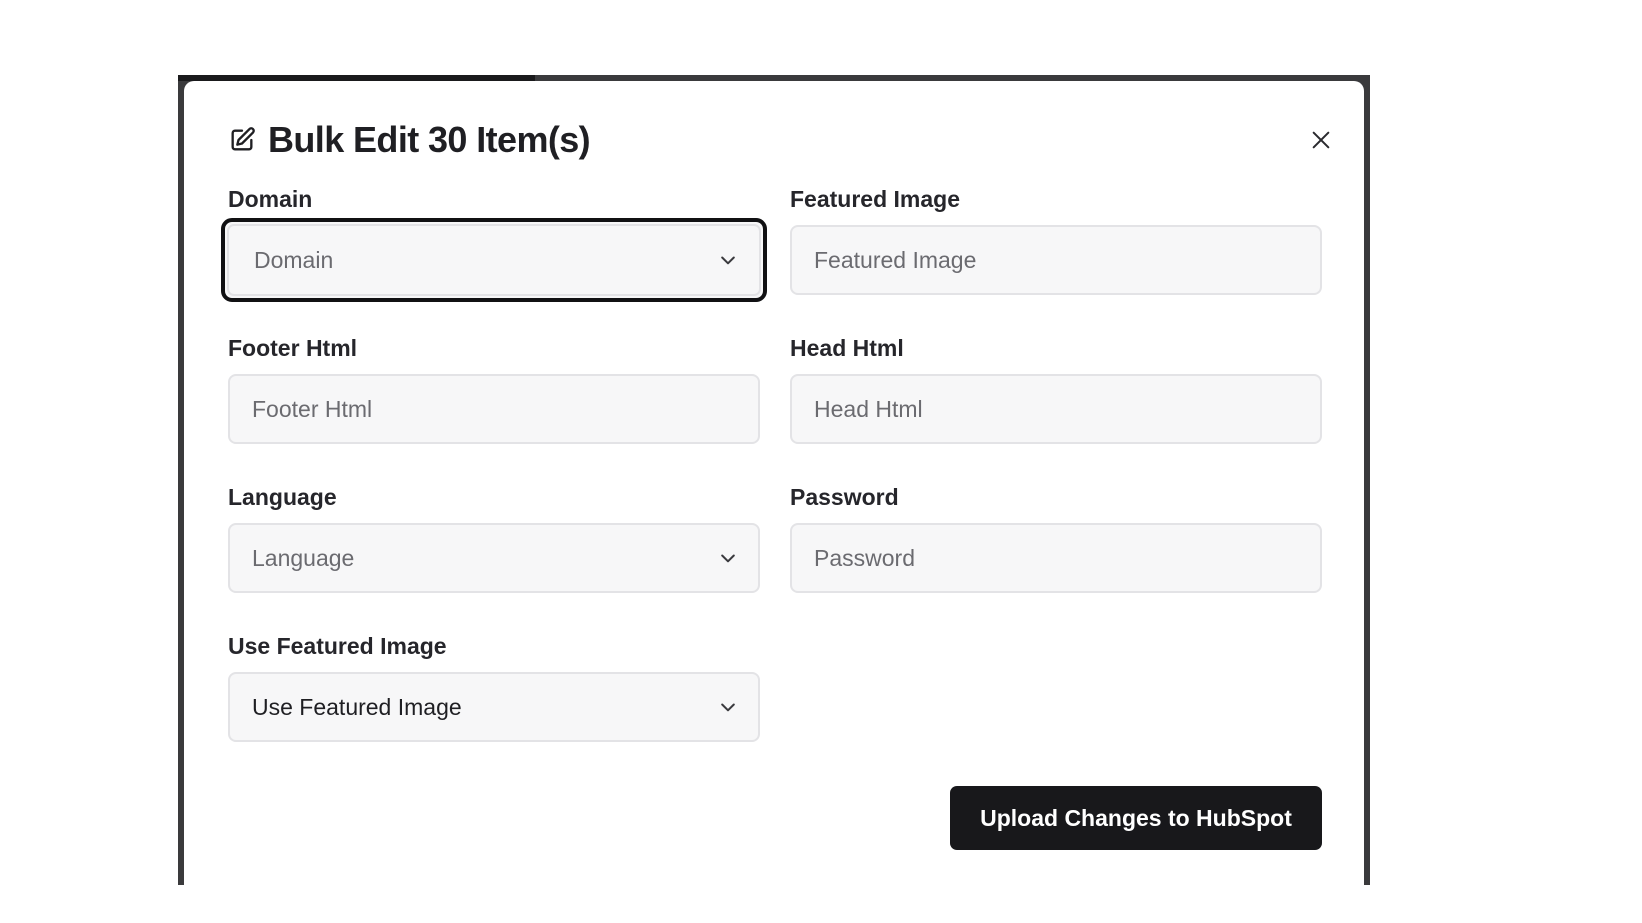 The height and width of the screenshot is (923, 1642). What do you see at coordinates (1056, 409) in the screenshot?
I see `head-html-input` at bounding box center [1056, 409].